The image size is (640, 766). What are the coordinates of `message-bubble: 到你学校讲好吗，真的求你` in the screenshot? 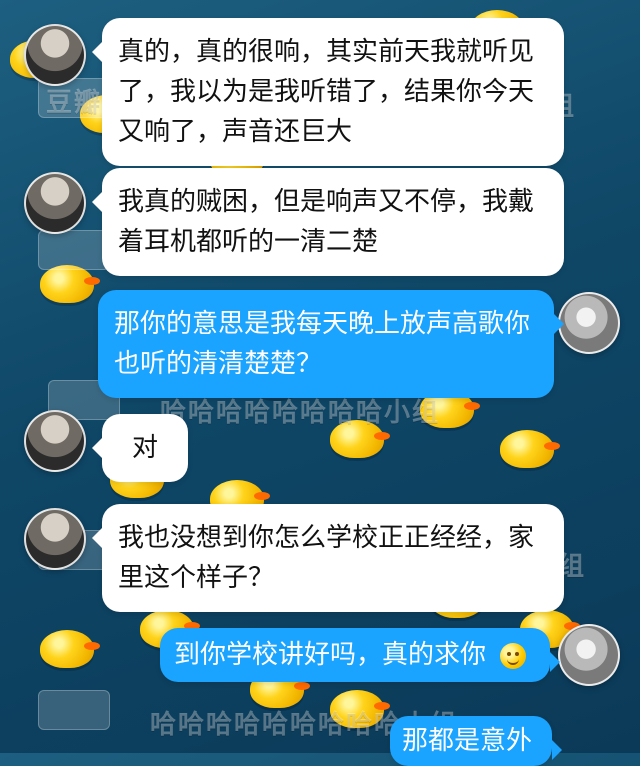 It's located at (360, 655).